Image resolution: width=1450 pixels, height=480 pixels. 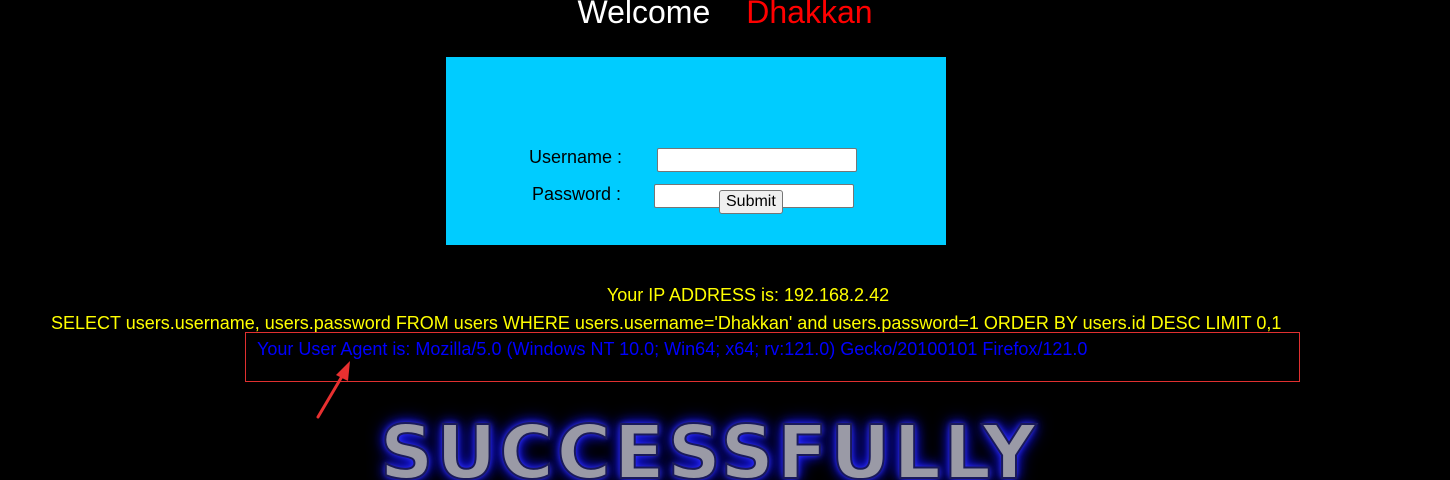 What do you see at coordinates (709, 444) in the screenshot?
I see `success-banner: SUCCESSFULLY` at bounding box center [709, 444].